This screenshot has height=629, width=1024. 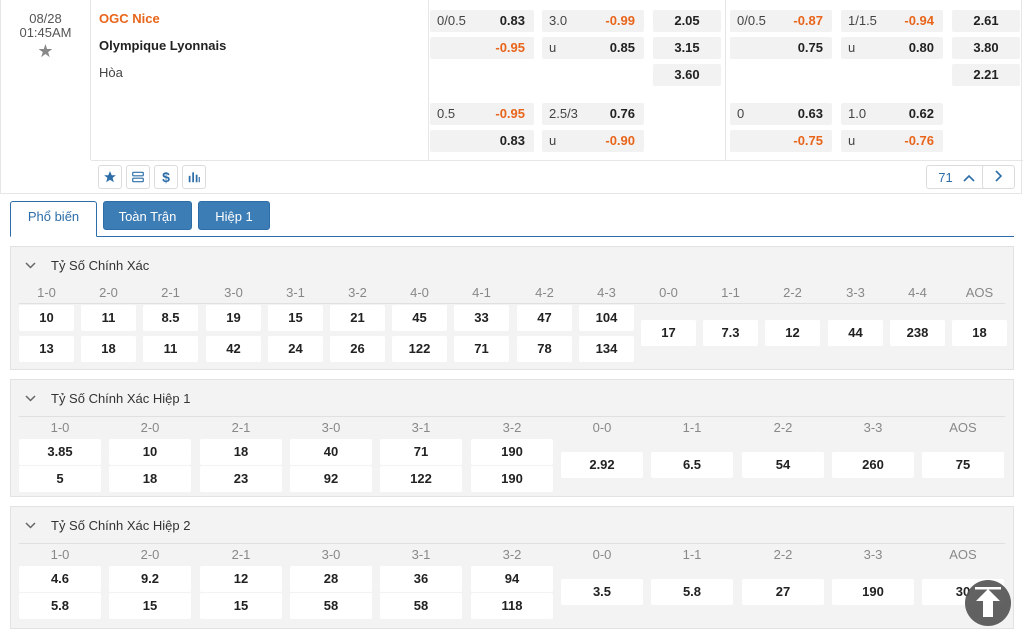 What do you see at coordinates (963, 465) in the screenshot?
I see `draw-score-odds: 75` at bounding box center [963, 465].